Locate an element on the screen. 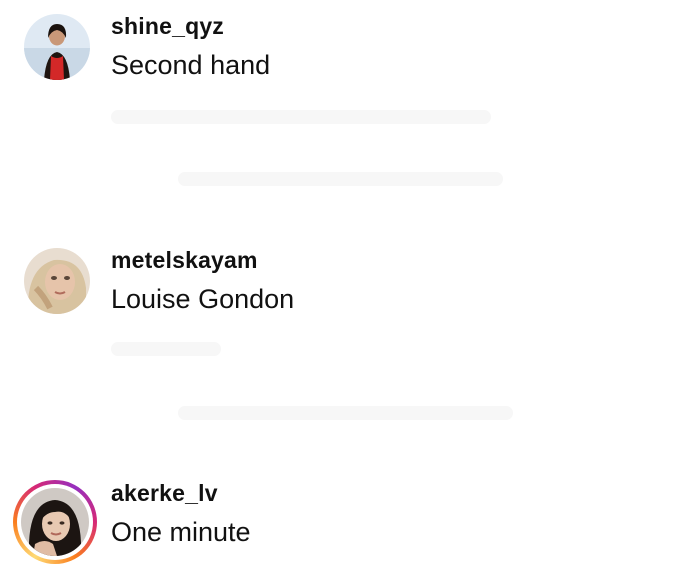  username: metelskayam is located at coordinates (184, 260).